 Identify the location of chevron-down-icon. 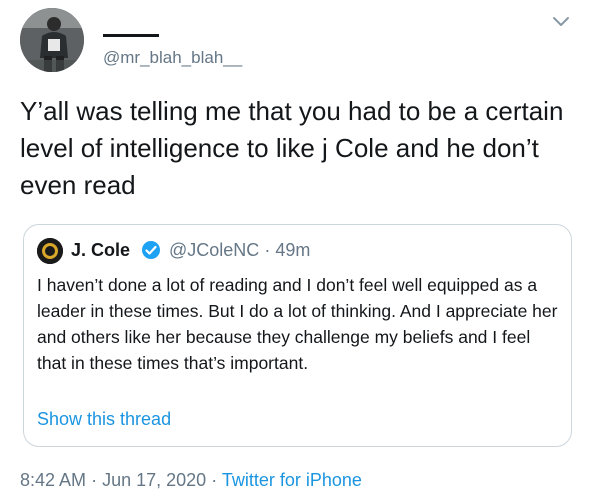
(561, 22).